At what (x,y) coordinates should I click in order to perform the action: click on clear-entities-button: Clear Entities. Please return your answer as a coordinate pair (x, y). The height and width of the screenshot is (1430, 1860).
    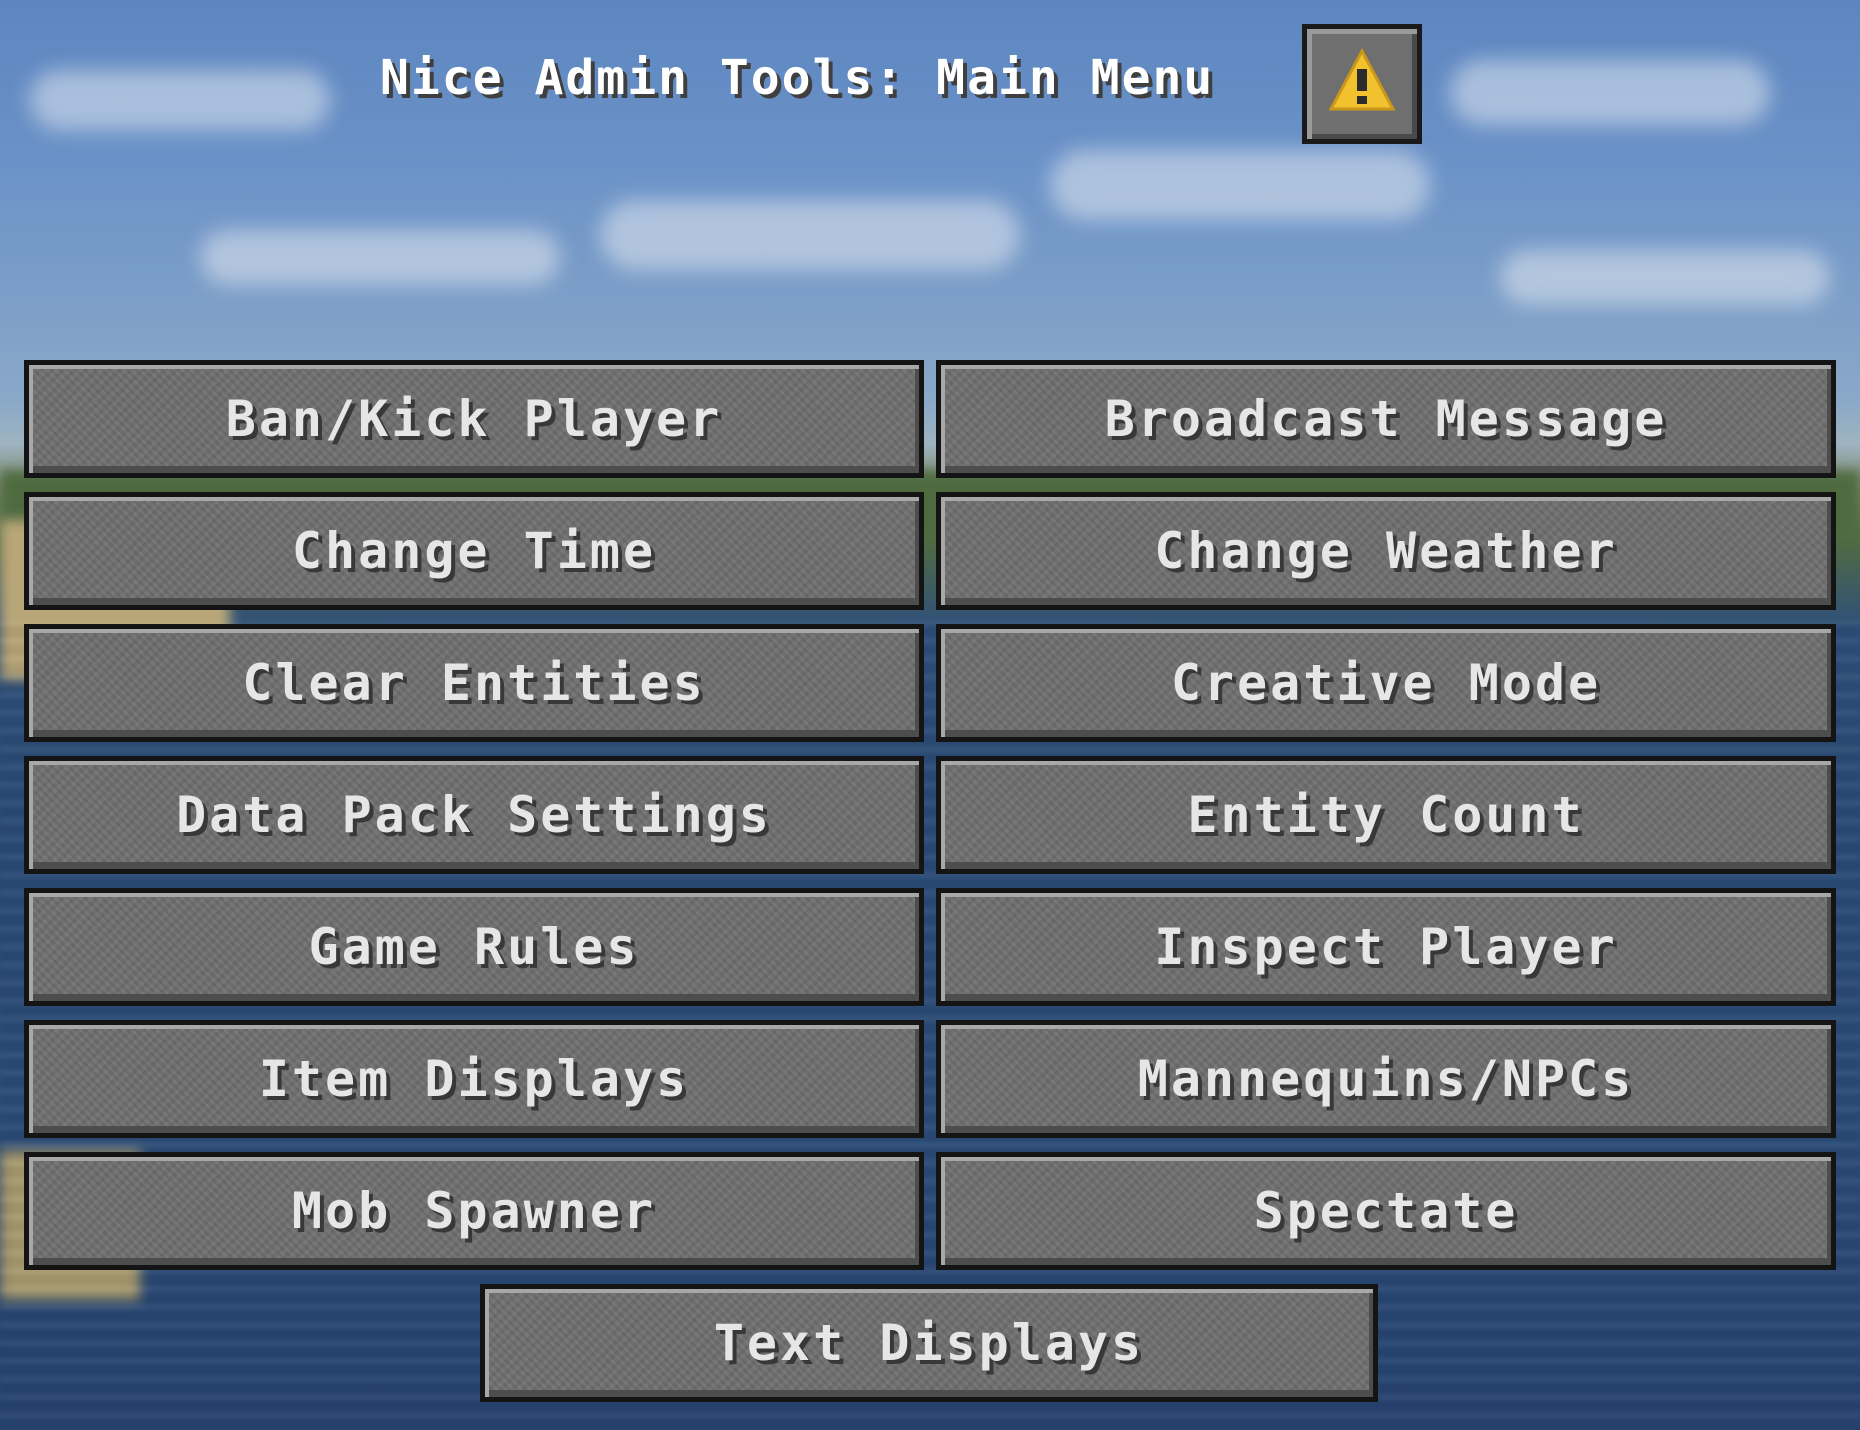
    Looking at the image, I should click on (474, 683).